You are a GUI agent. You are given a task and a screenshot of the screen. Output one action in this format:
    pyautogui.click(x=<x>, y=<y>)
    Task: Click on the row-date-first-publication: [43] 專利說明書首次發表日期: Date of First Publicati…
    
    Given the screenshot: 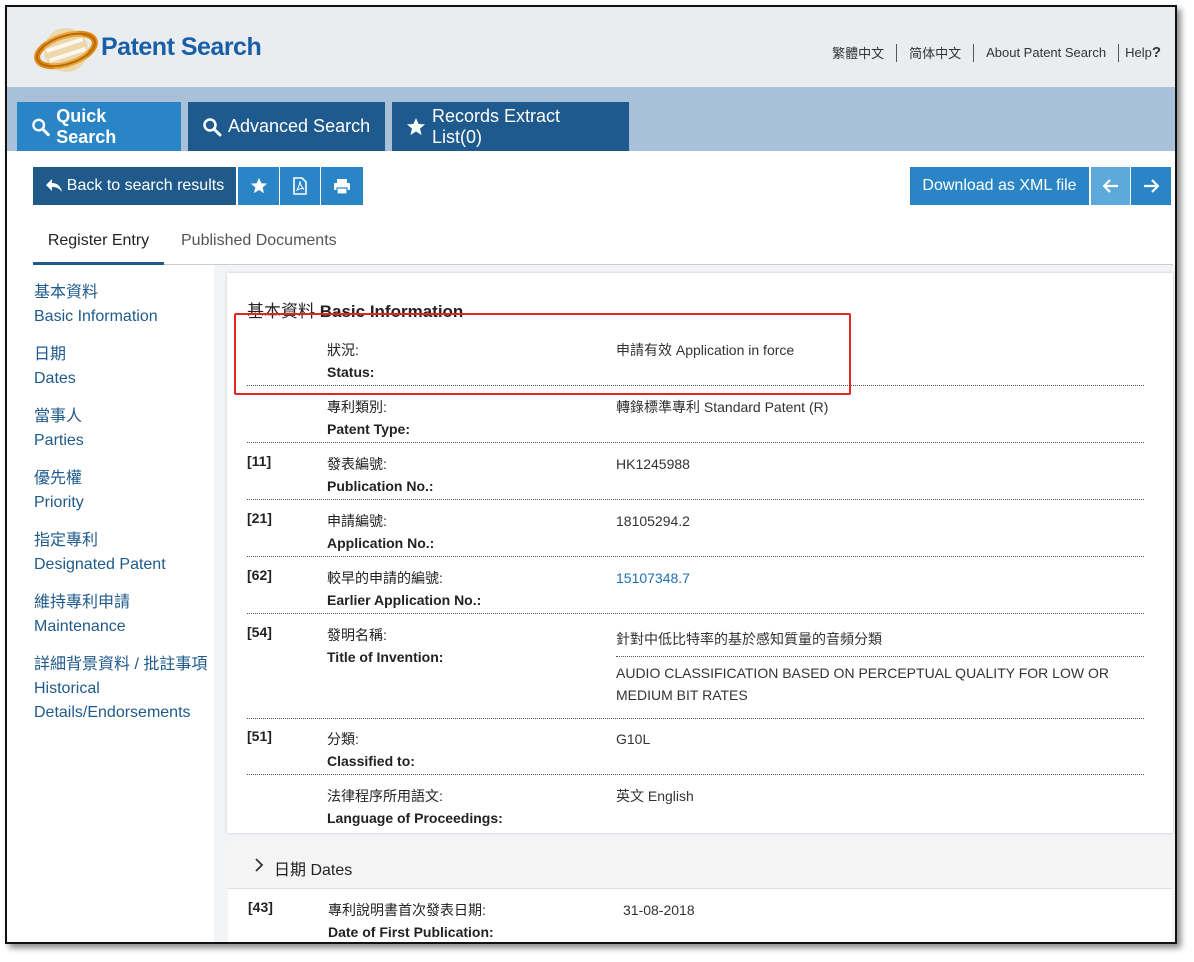 What is the action you would take?
    pyautogui.click(x=696, y=920)
    